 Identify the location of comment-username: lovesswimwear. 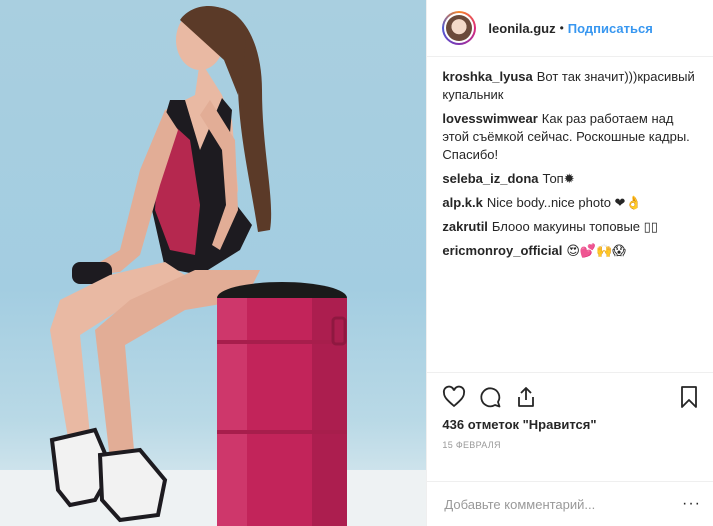
(489, 118).